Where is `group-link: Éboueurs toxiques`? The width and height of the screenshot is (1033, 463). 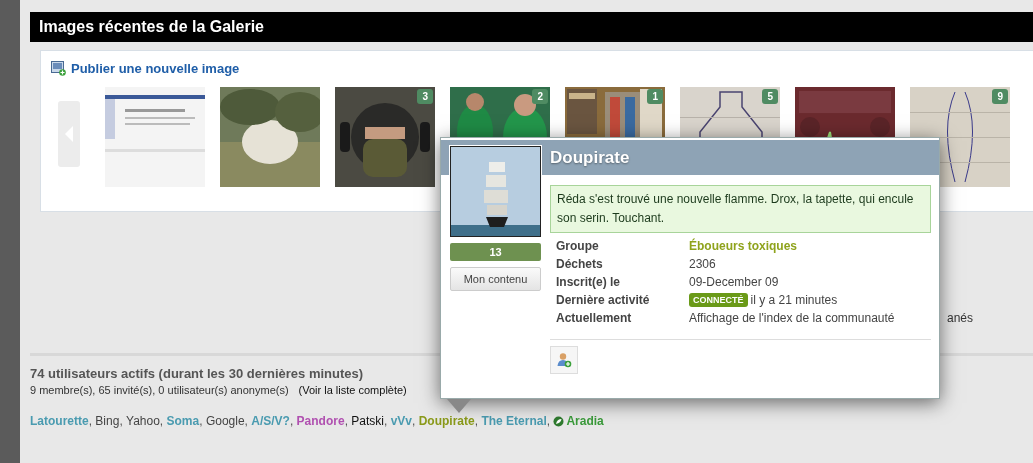
group-link: Éboueurs toxiques is located at coordinates (807, 246).